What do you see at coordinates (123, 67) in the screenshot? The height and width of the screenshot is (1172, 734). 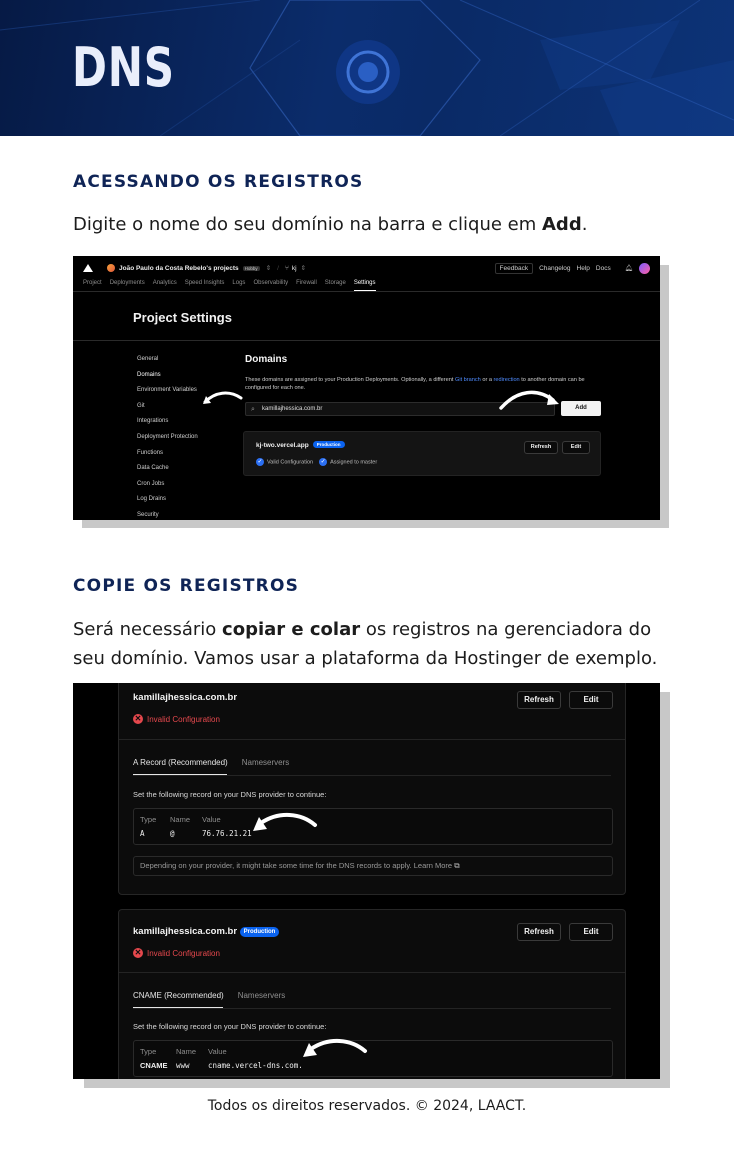 I see `banner-title: DNS` at bounding box center [123, 67].